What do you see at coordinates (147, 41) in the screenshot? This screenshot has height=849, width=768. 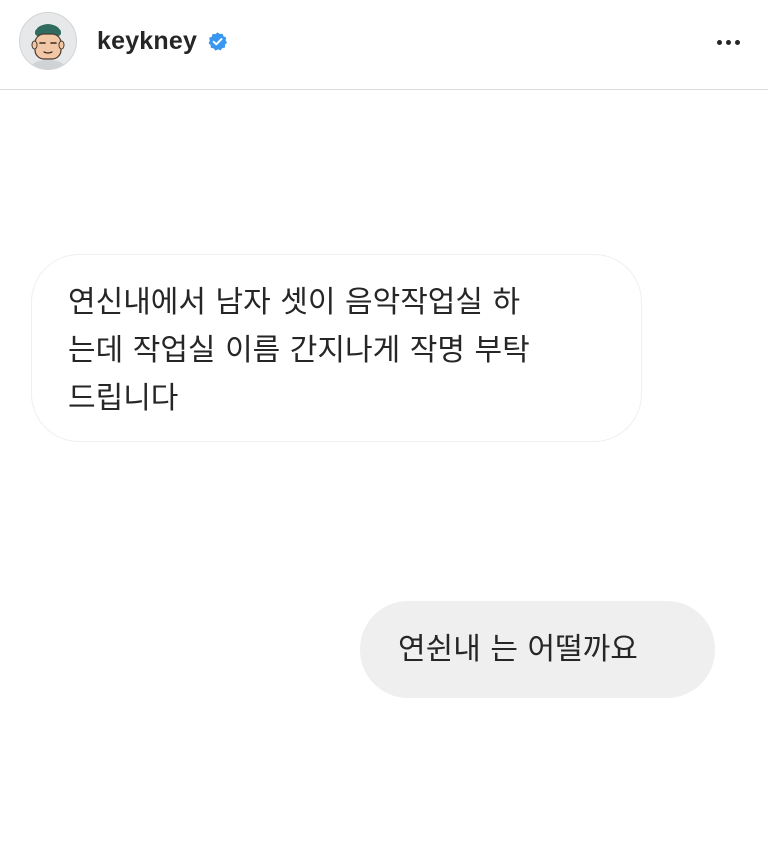 I see `username: keykney` at bounding box center [147, 41].